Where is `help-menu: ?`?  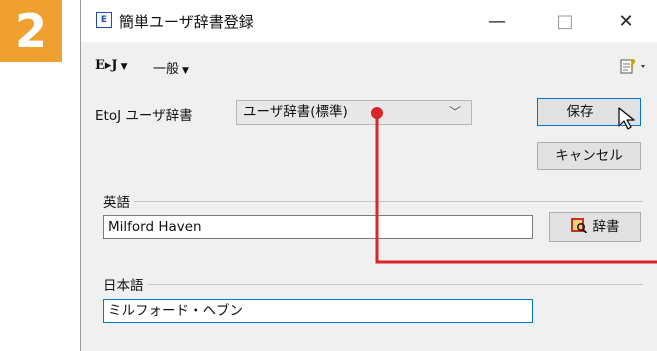 help-menu: ? is located at coordinates (633, 66).